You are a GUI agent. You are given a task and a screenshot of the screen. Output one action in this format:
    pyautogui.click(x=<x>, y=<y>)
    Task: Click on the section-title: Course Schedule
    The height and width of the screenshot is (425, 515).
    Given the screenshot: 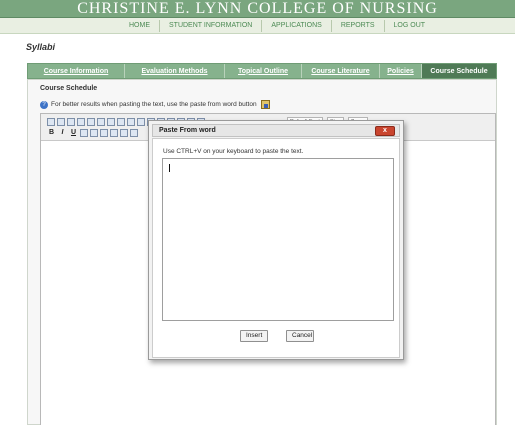 What is the action you would take?
    pyautogui.click(x=69, y=88)
    